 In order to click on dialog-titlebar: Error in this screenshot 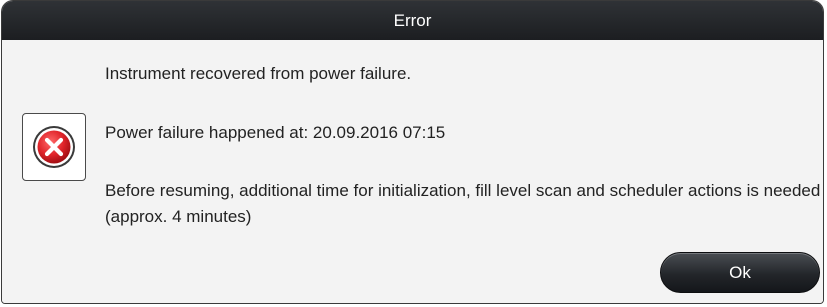, I will do `click(412, 20)`.